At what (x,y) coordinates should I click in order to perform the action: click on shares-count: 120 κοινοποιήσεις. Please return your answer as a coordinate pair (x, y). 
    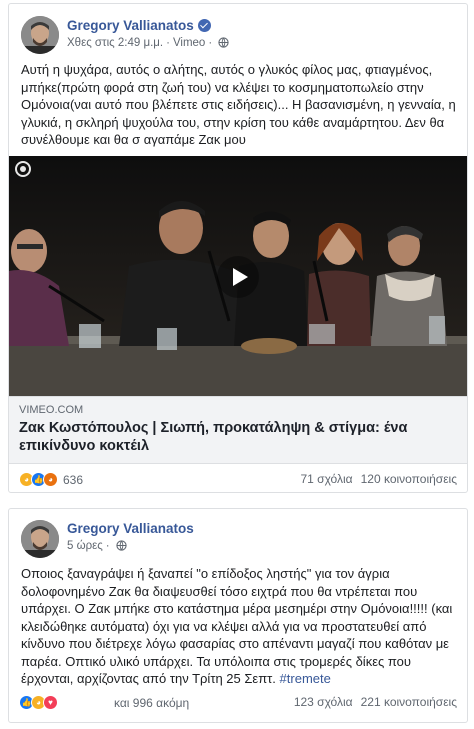
    Looking at the image, I should click on (409, 479).